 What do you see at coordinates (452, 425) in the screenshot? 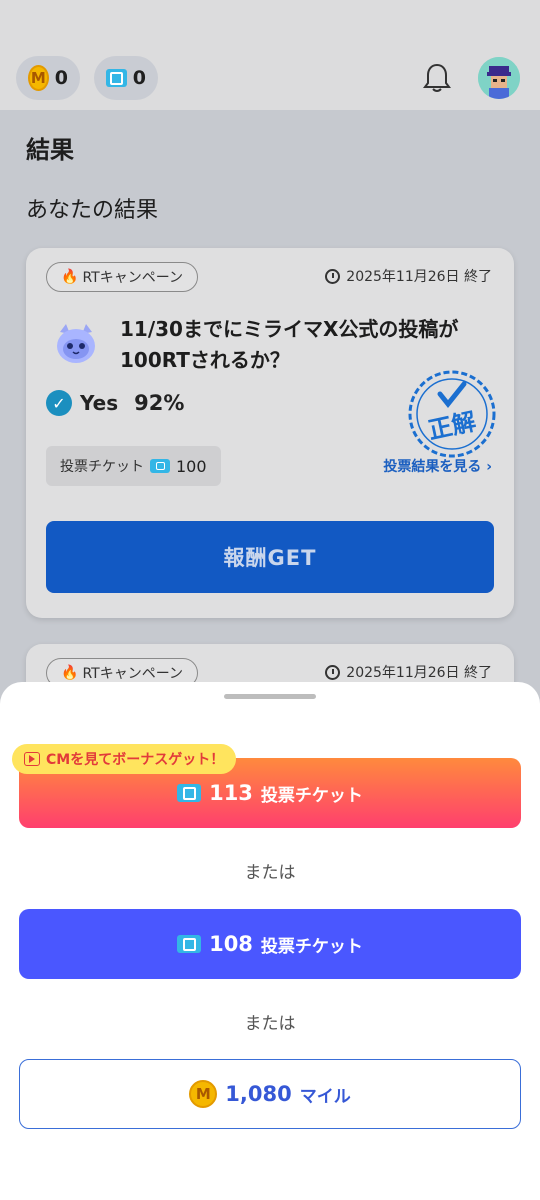
I see `stamp-text: 正解` at bounding box center [452, 425].